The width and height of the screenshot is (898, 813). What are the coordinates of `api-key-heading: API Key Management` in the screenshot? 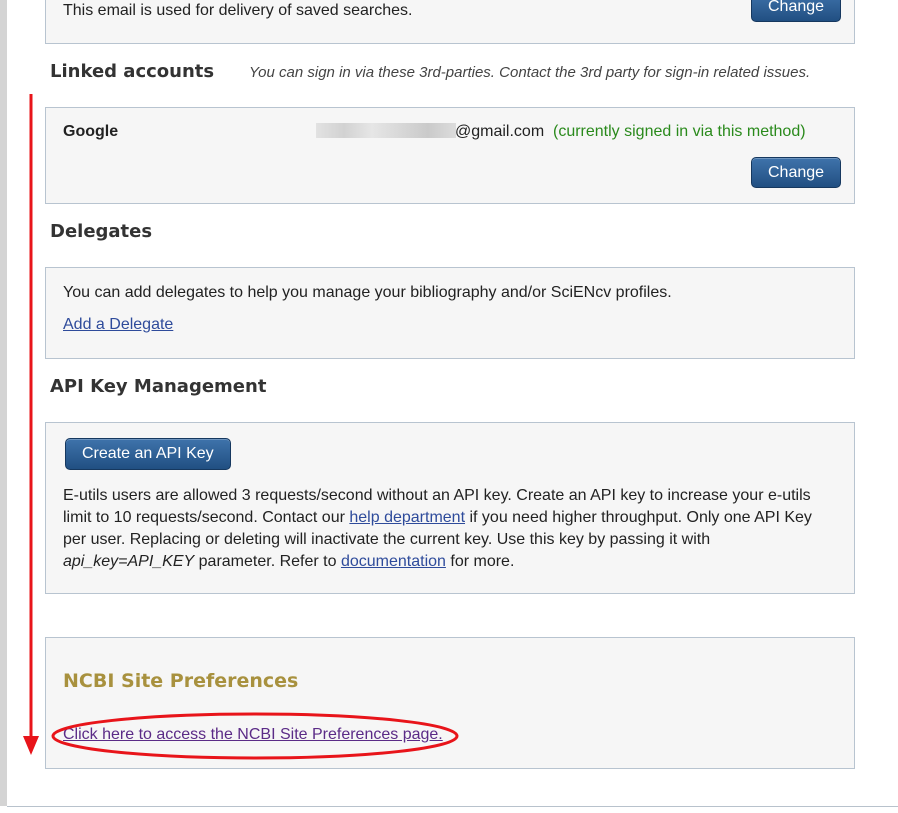 It's located at (158, 386).